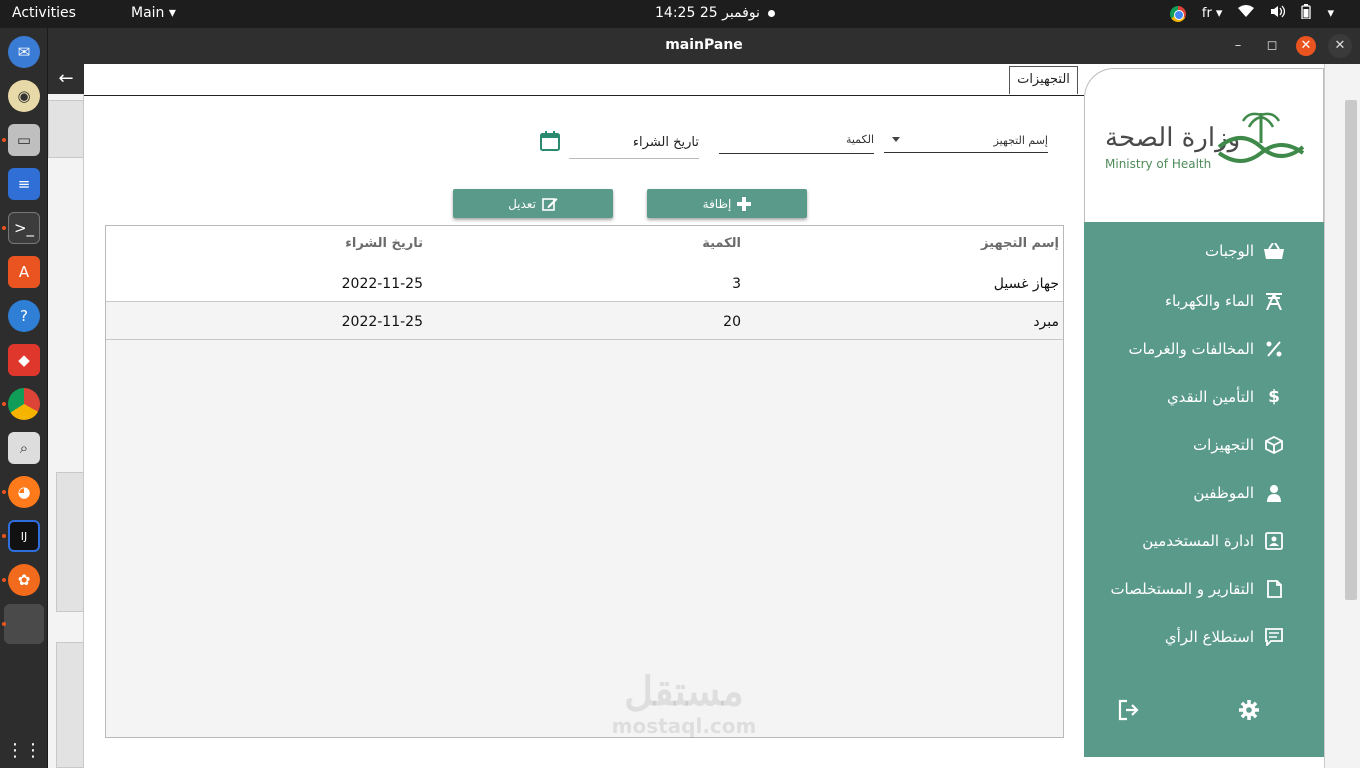 This screenshot has height=768, width=1360. I want to click on activities-button: Activities, so click(44, 13).